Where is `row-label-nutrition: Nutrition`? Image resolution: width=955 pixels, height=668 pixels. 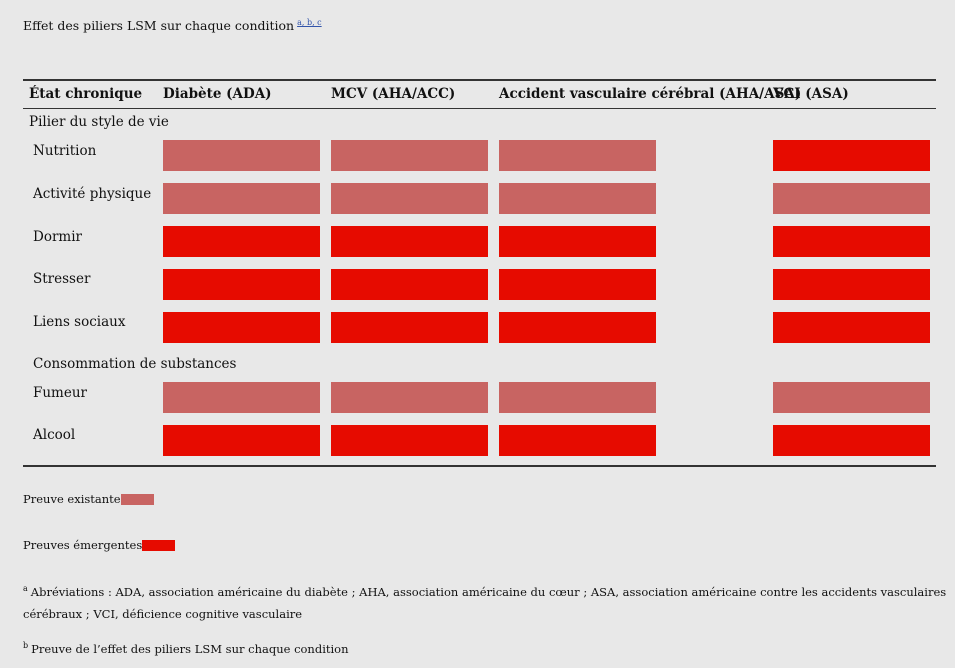 row-label-nutrition: Nutrition is located at coordinates (65, 151).